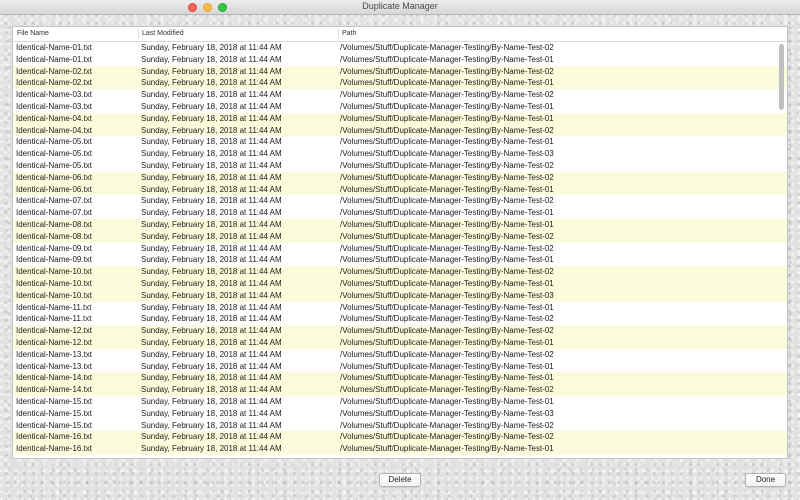 Image resolution: width=800 pixels, height=500 pixels. I want to click on window-title: Duplicate Manager, so click(400, 6).